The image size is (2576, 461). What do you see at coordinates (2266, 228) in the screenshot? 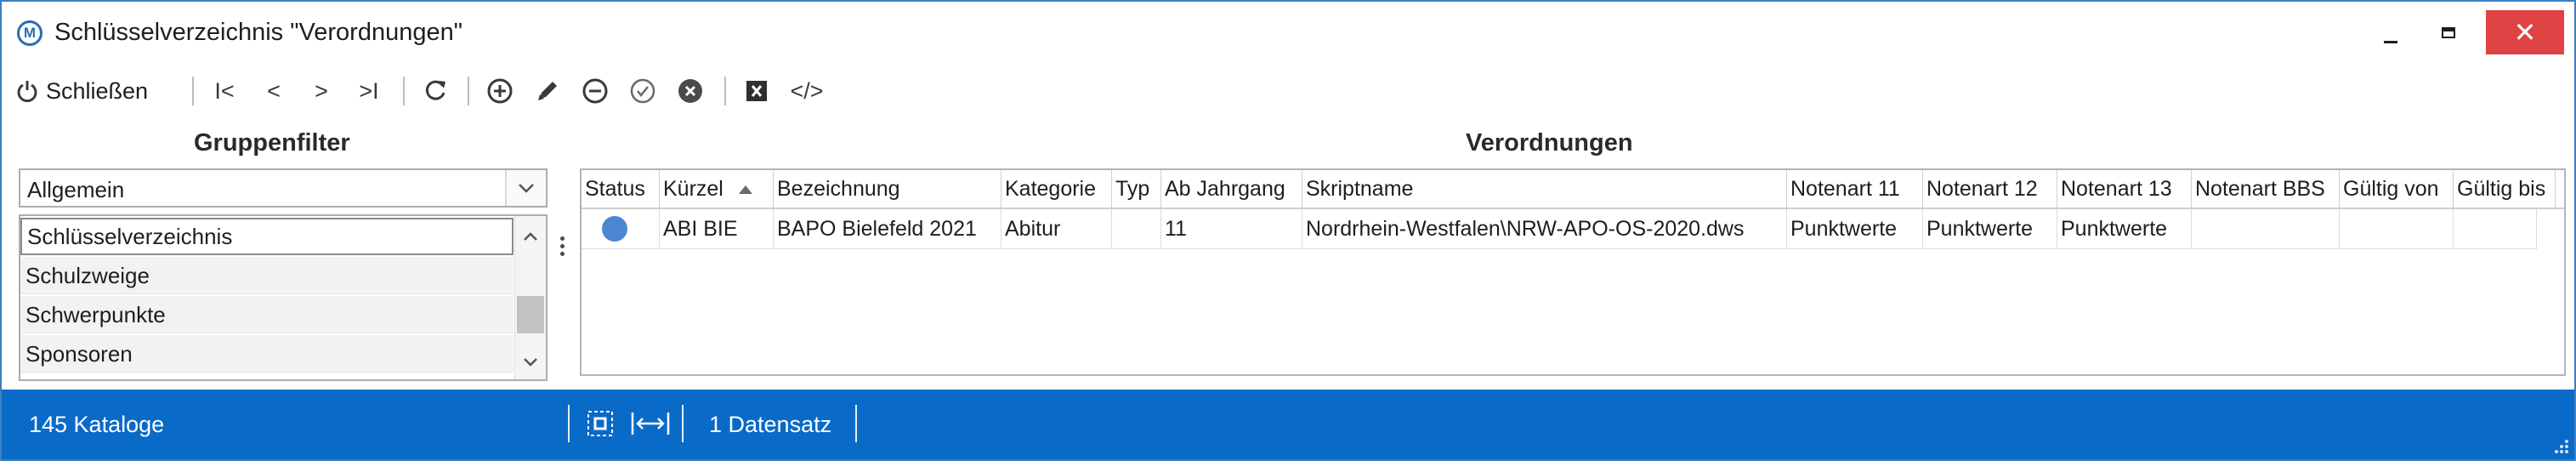
I see `cell-notenart-bbs` at bounding box center [2266, 228].